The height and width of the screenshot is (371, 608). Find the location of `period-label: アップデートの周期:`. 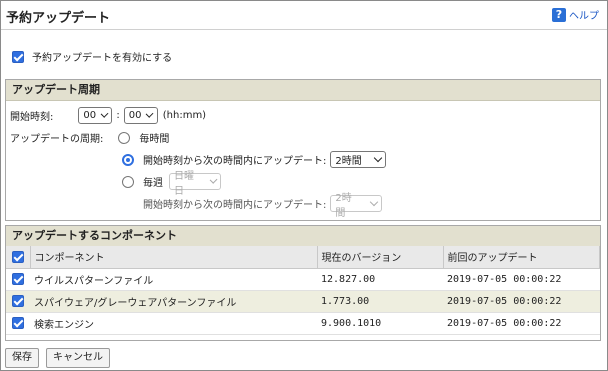

period-label: アップデートの周期: is located at coordinates (57, 139).